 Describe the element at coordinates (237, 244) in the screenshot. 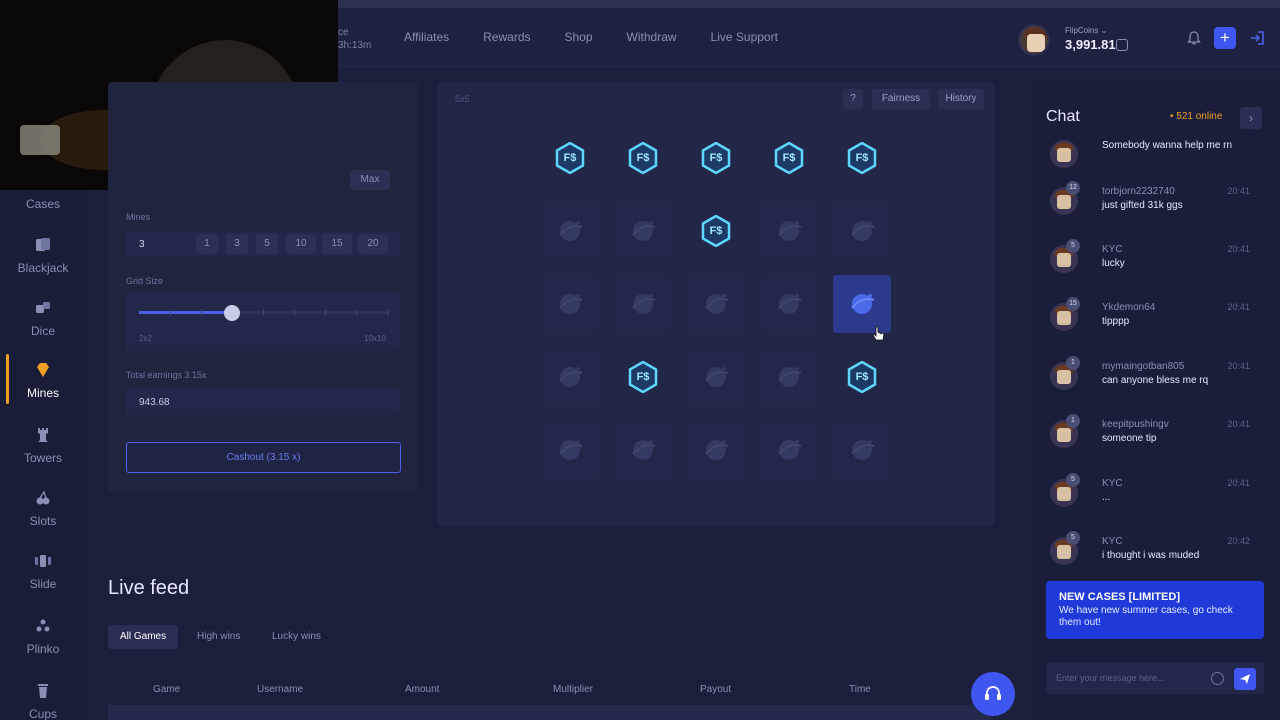

I see `mines-option-3: 3` at that location.